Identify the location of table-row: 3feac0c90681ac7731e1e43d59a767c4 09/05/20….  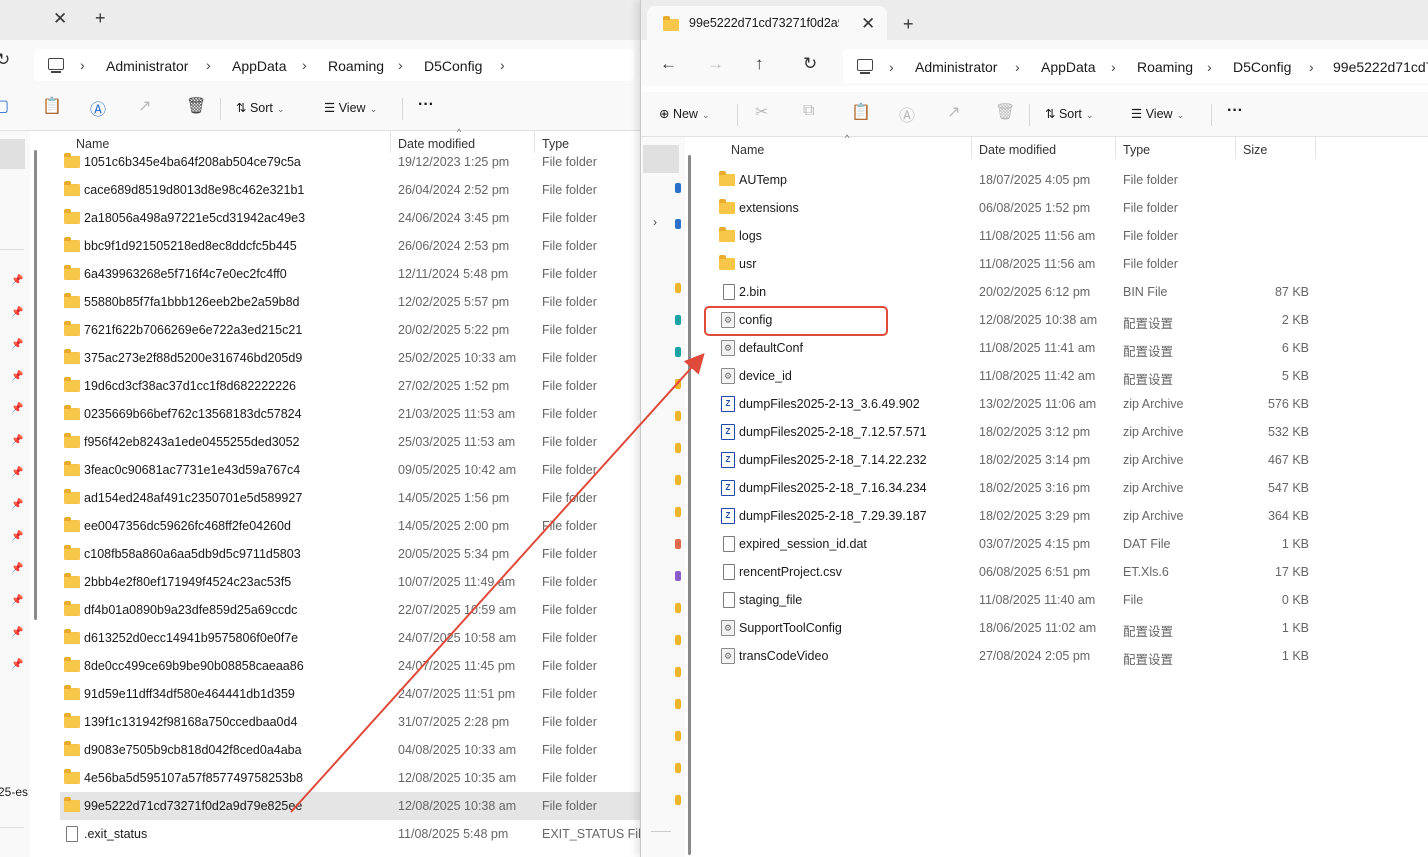
(350, 470).